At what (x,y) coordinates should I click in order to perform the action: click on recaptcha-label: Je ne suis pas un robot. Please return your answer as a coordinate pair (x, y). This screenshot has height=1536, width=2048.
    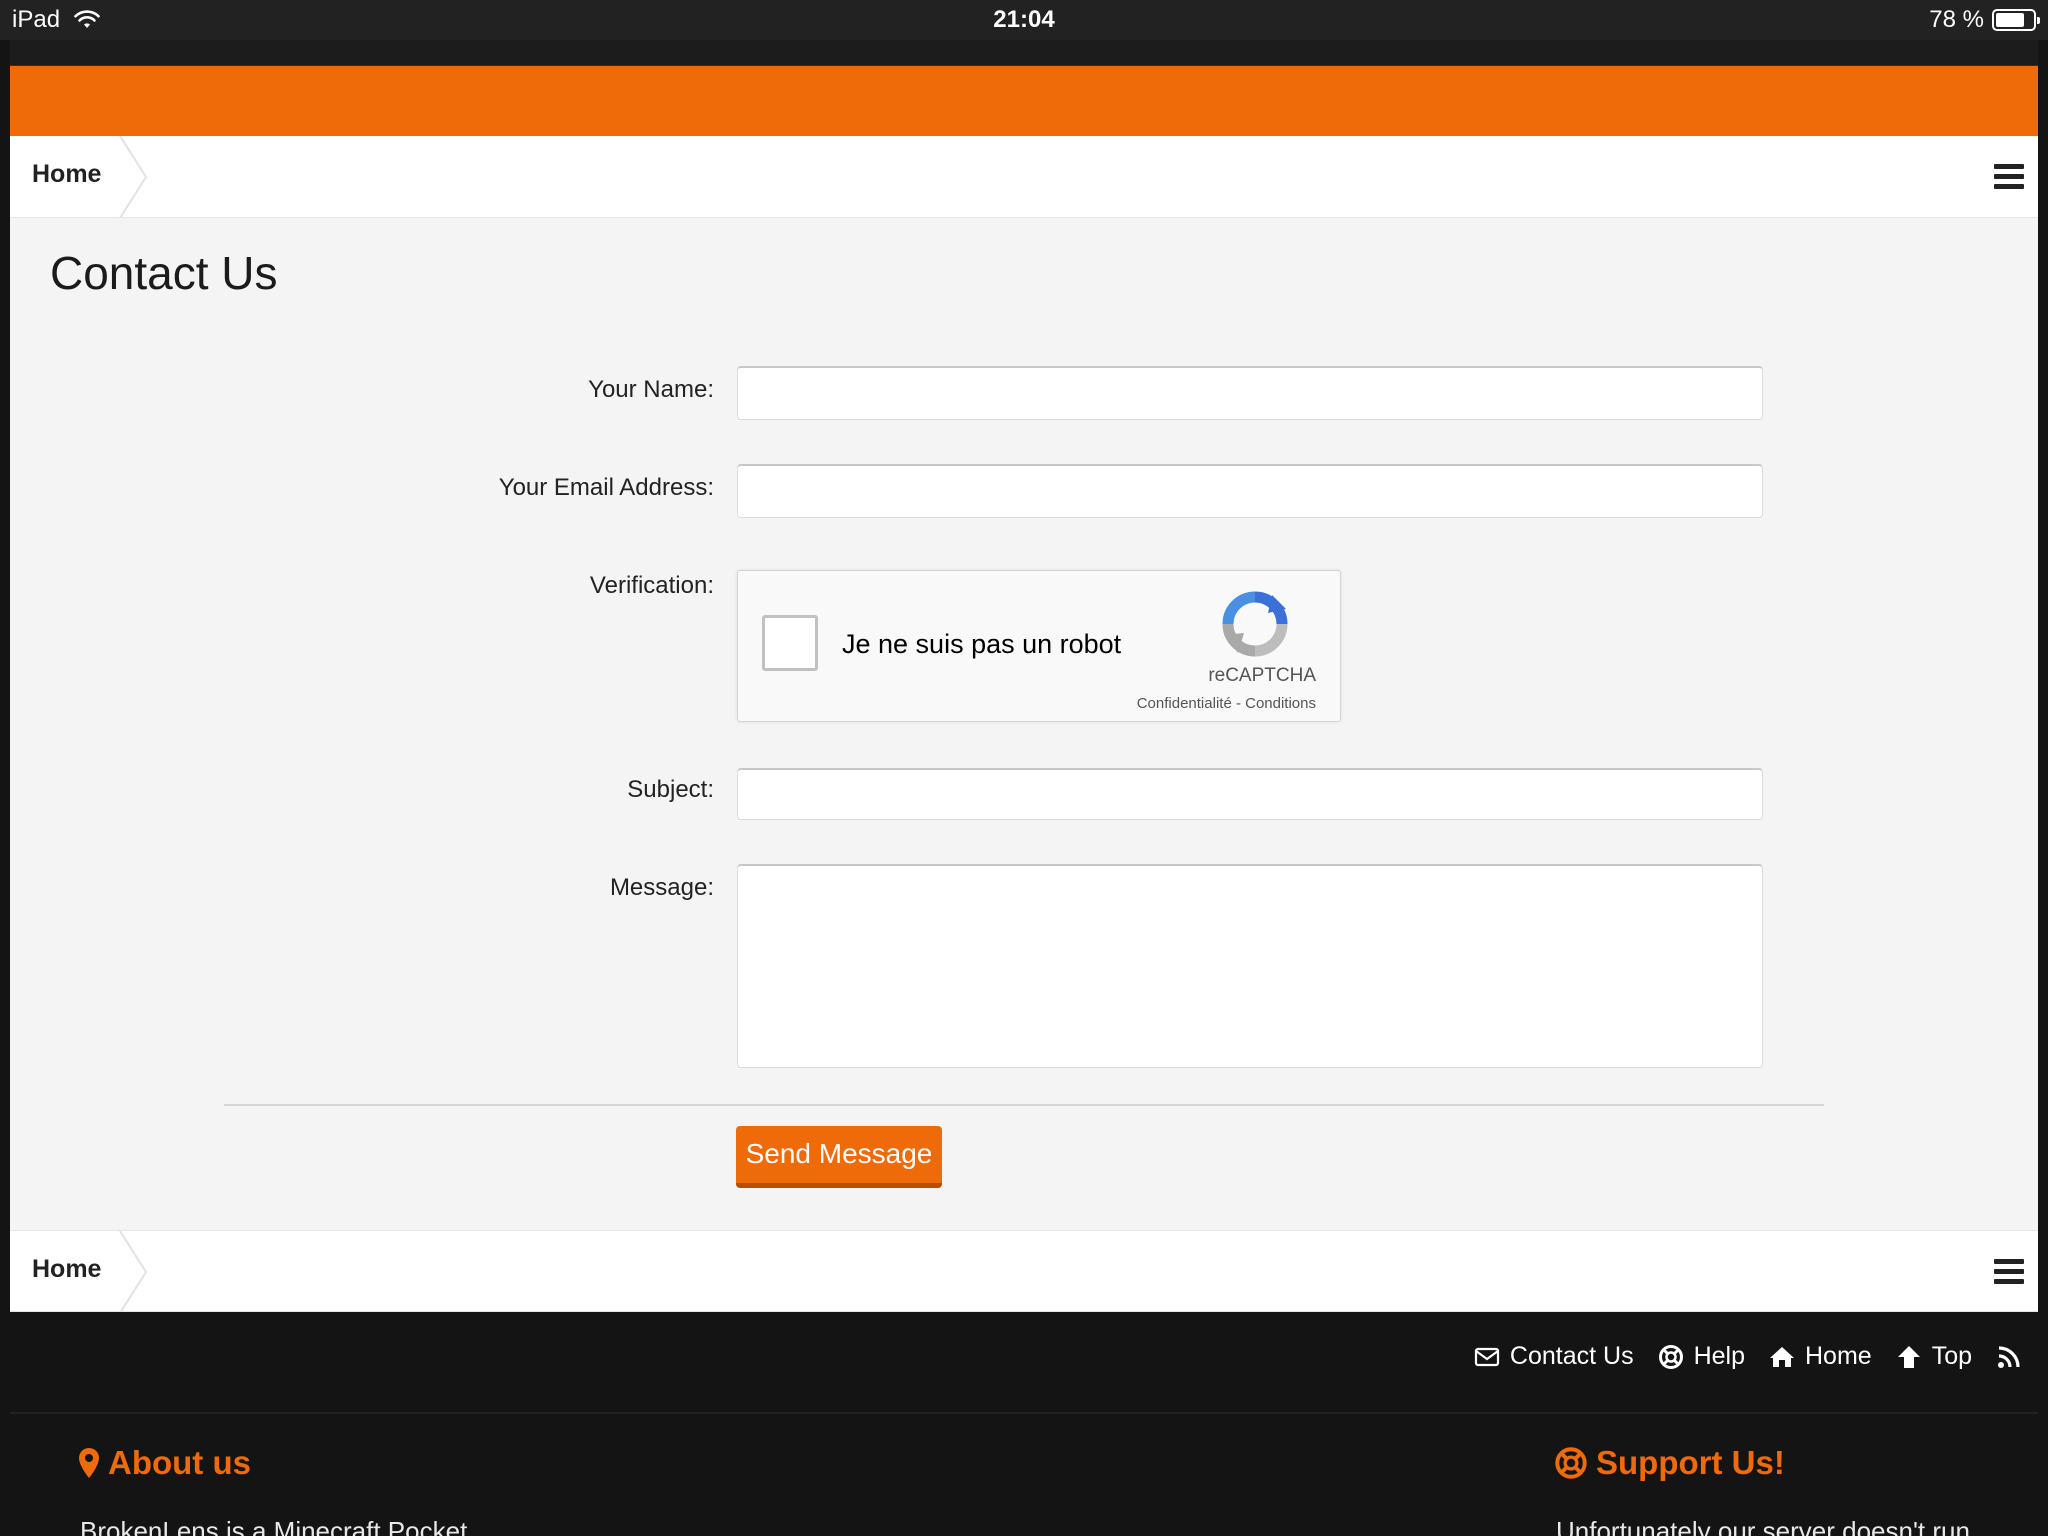
    Looking at the image, I should click on (982, 644).